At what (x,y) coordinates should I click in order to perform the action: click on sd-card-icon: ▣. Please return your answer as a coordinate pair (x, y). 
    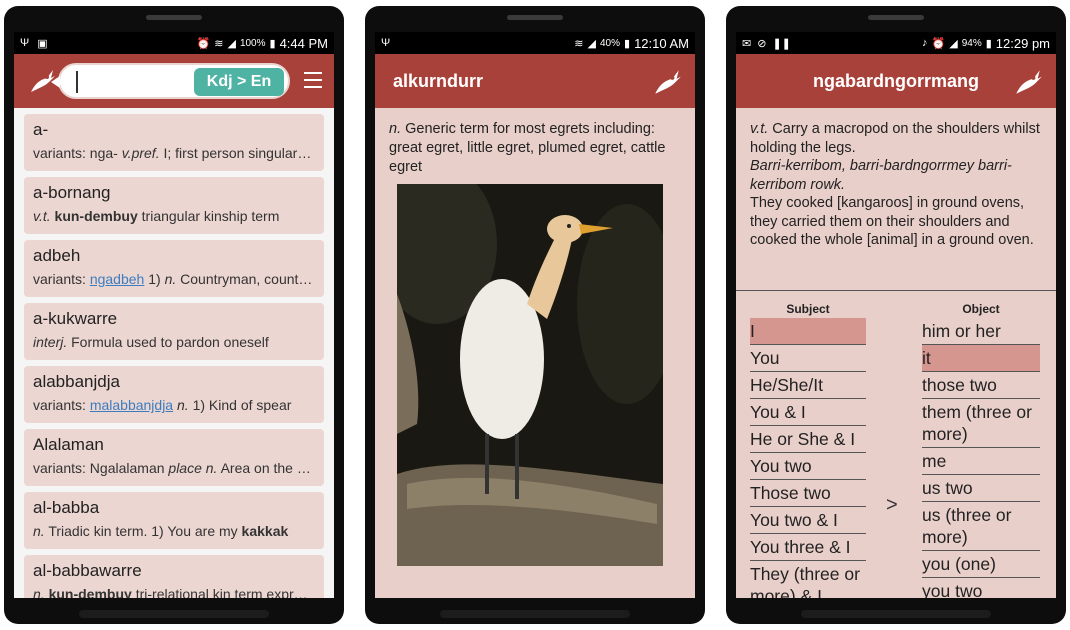
    Looking at the image, I should click on (42, 43).